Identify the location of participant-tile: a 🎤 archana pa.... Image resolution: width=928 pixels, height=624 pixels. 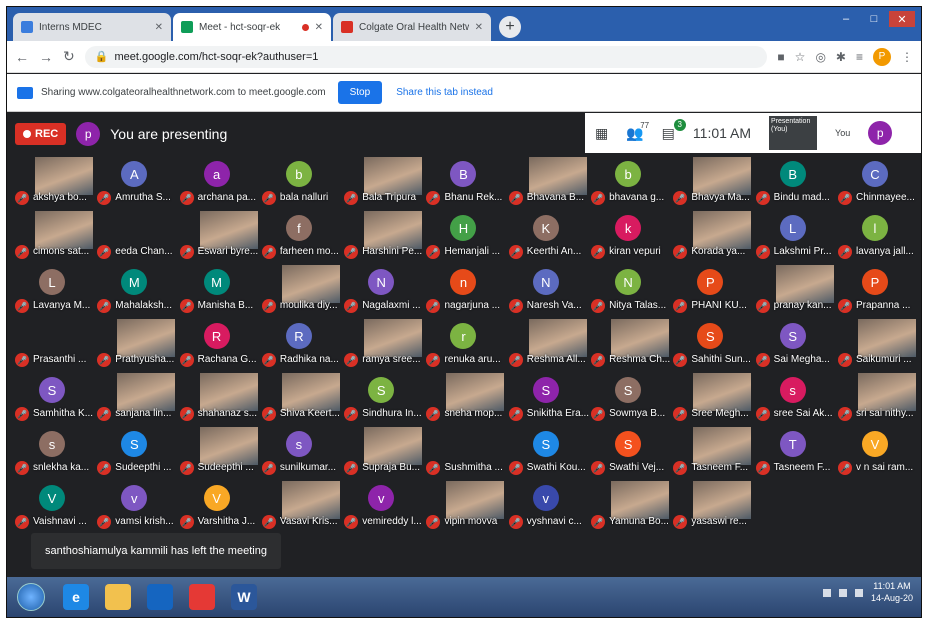
(219, 182).